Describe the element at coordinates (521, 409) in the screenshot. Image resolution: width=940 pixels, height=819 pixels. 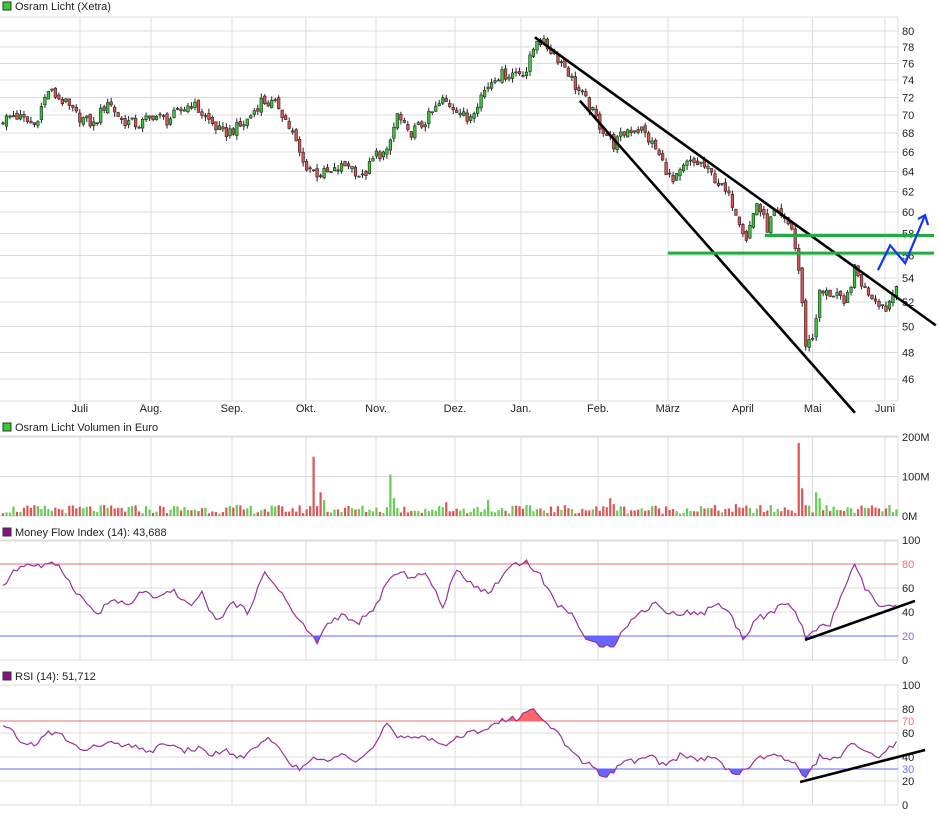
I see `month-label: Jan.` at that location.